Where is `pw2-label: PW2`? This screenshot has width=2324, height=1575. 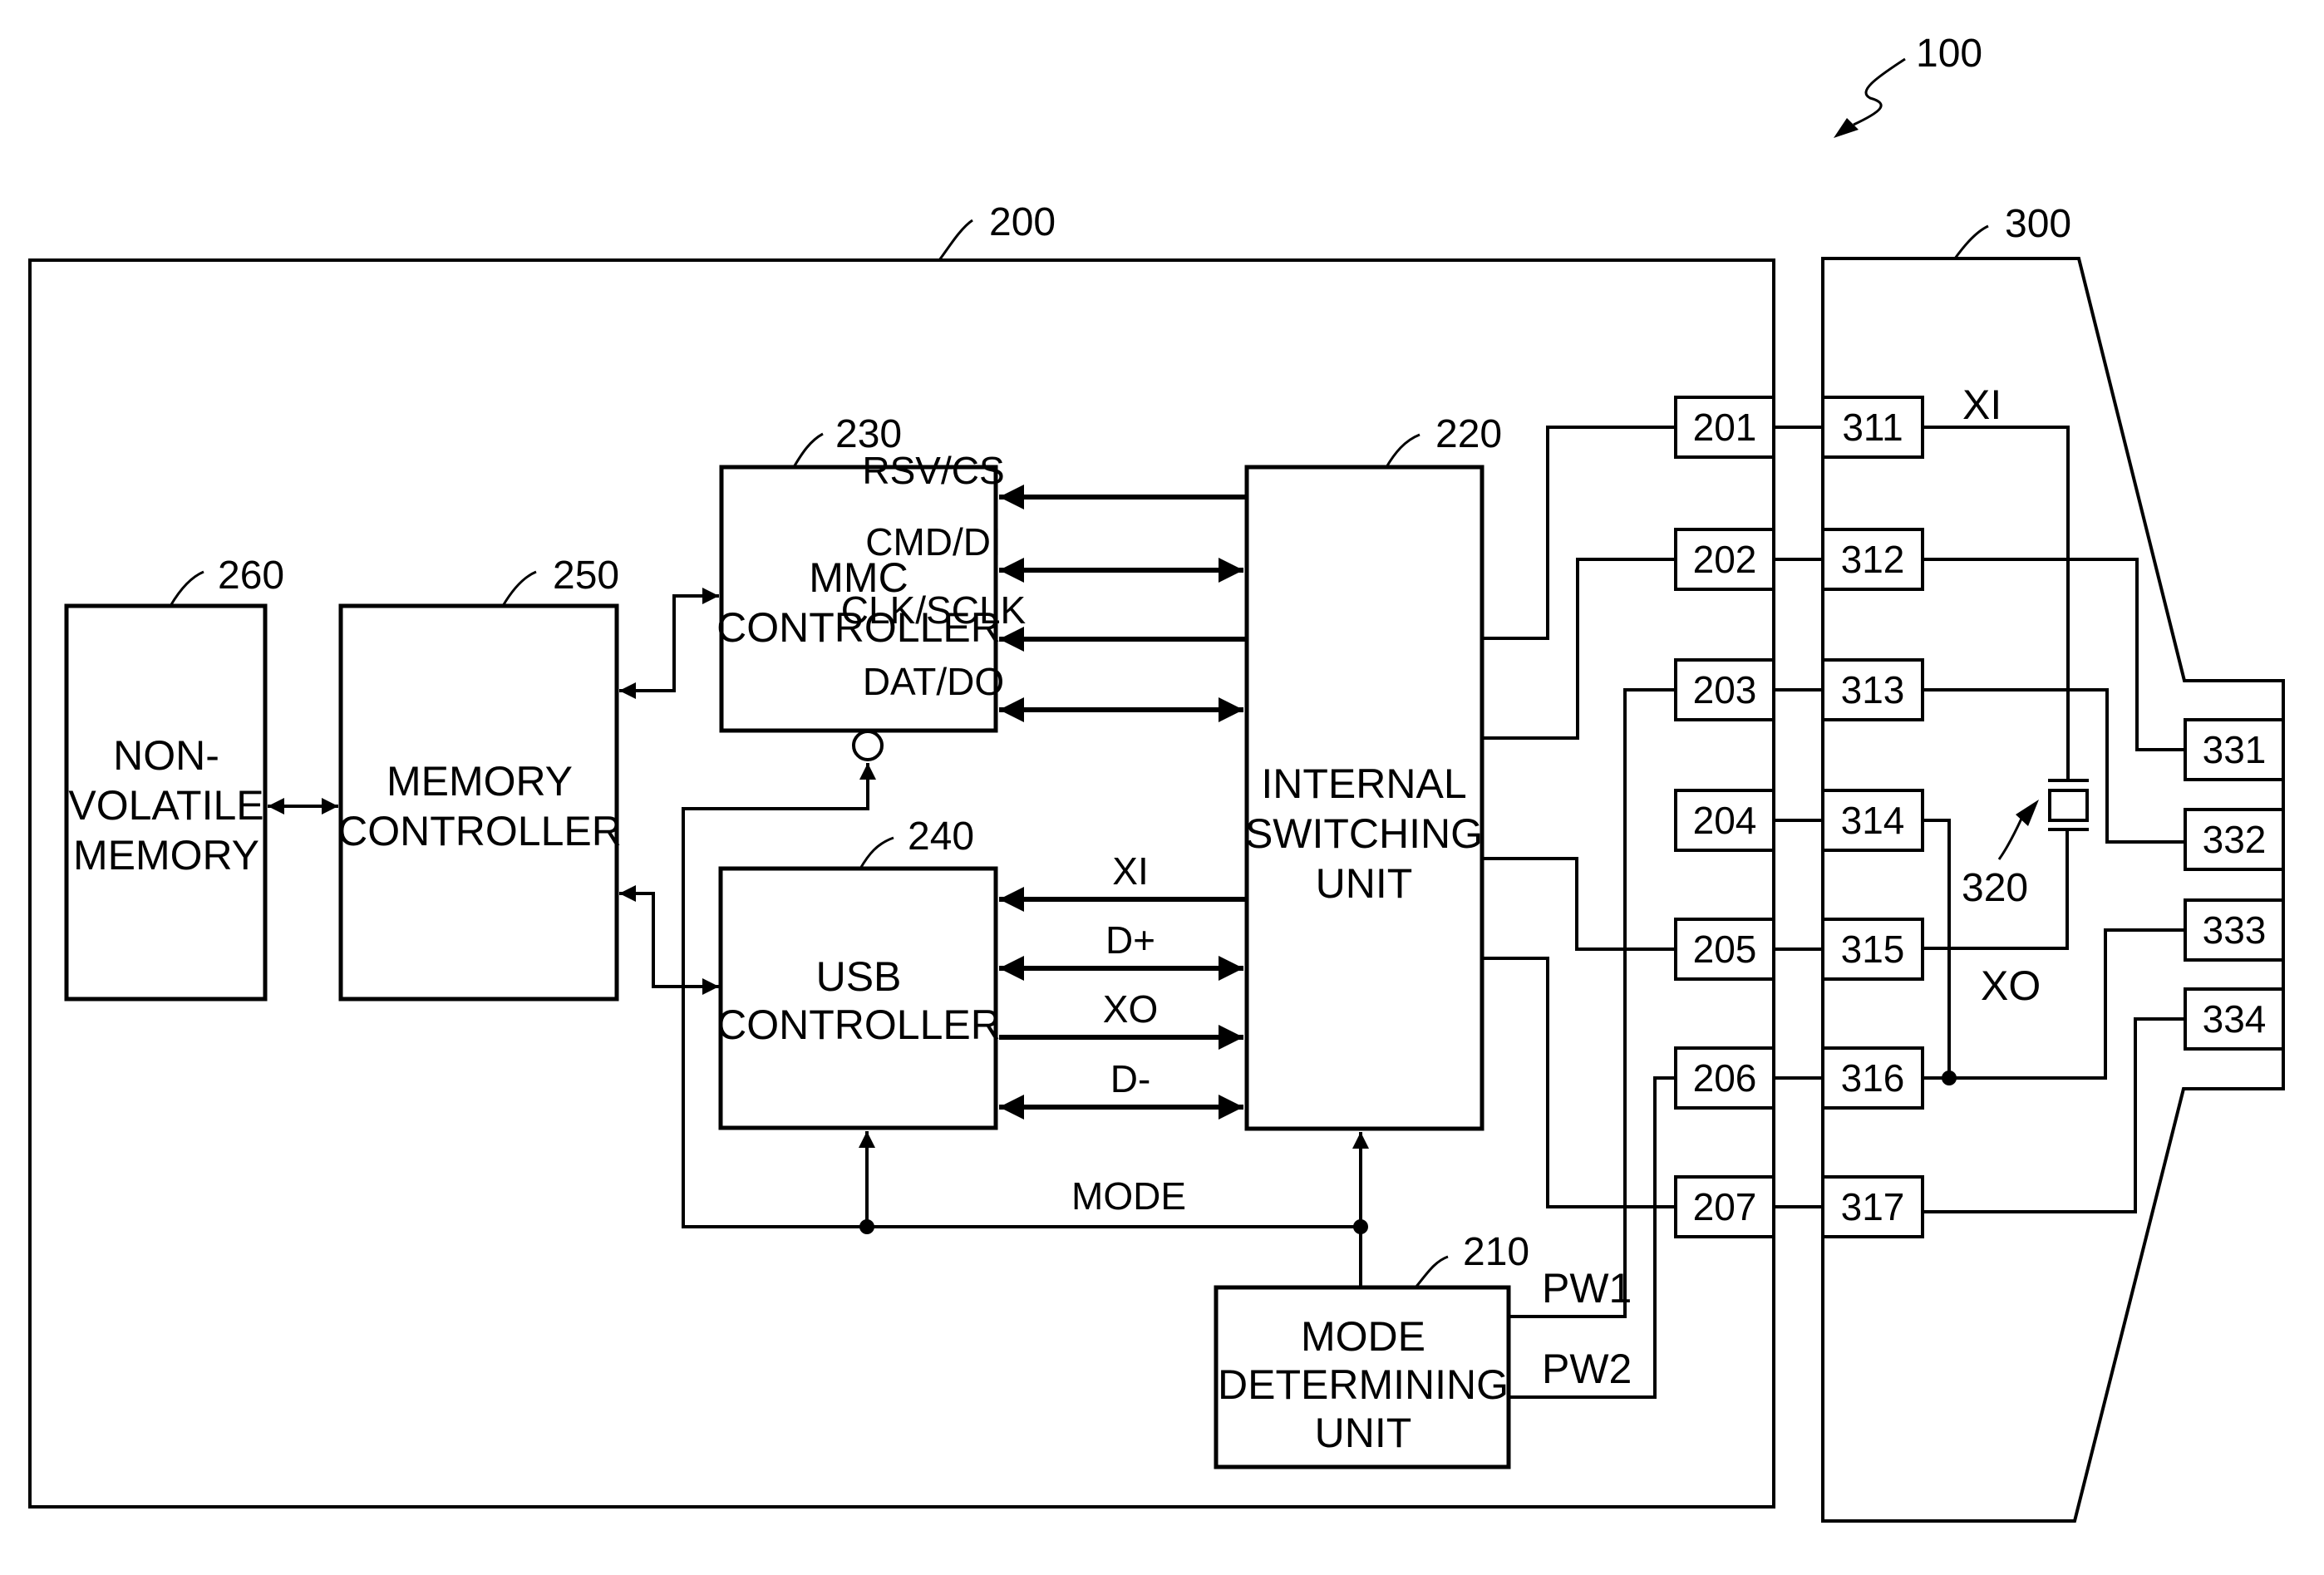
pw2-label: PW2 is located at coordinates (1587, 1369).